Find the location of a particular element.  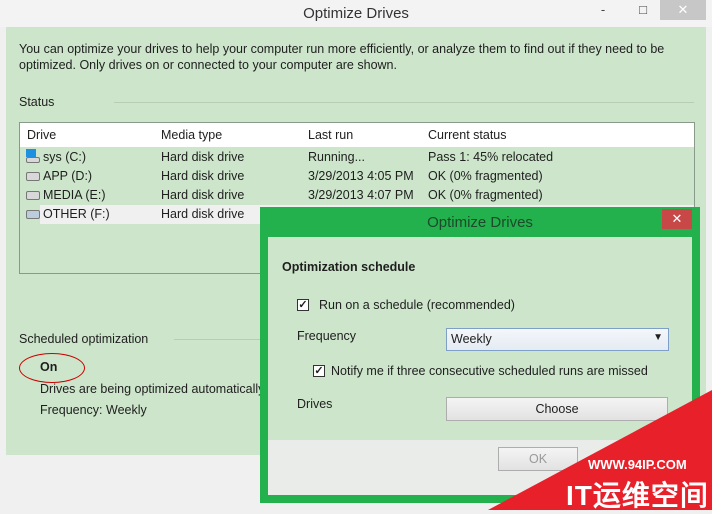

run-on-schedule-label: Run on a schedule (recommended) is located at coordinates (417, 305).